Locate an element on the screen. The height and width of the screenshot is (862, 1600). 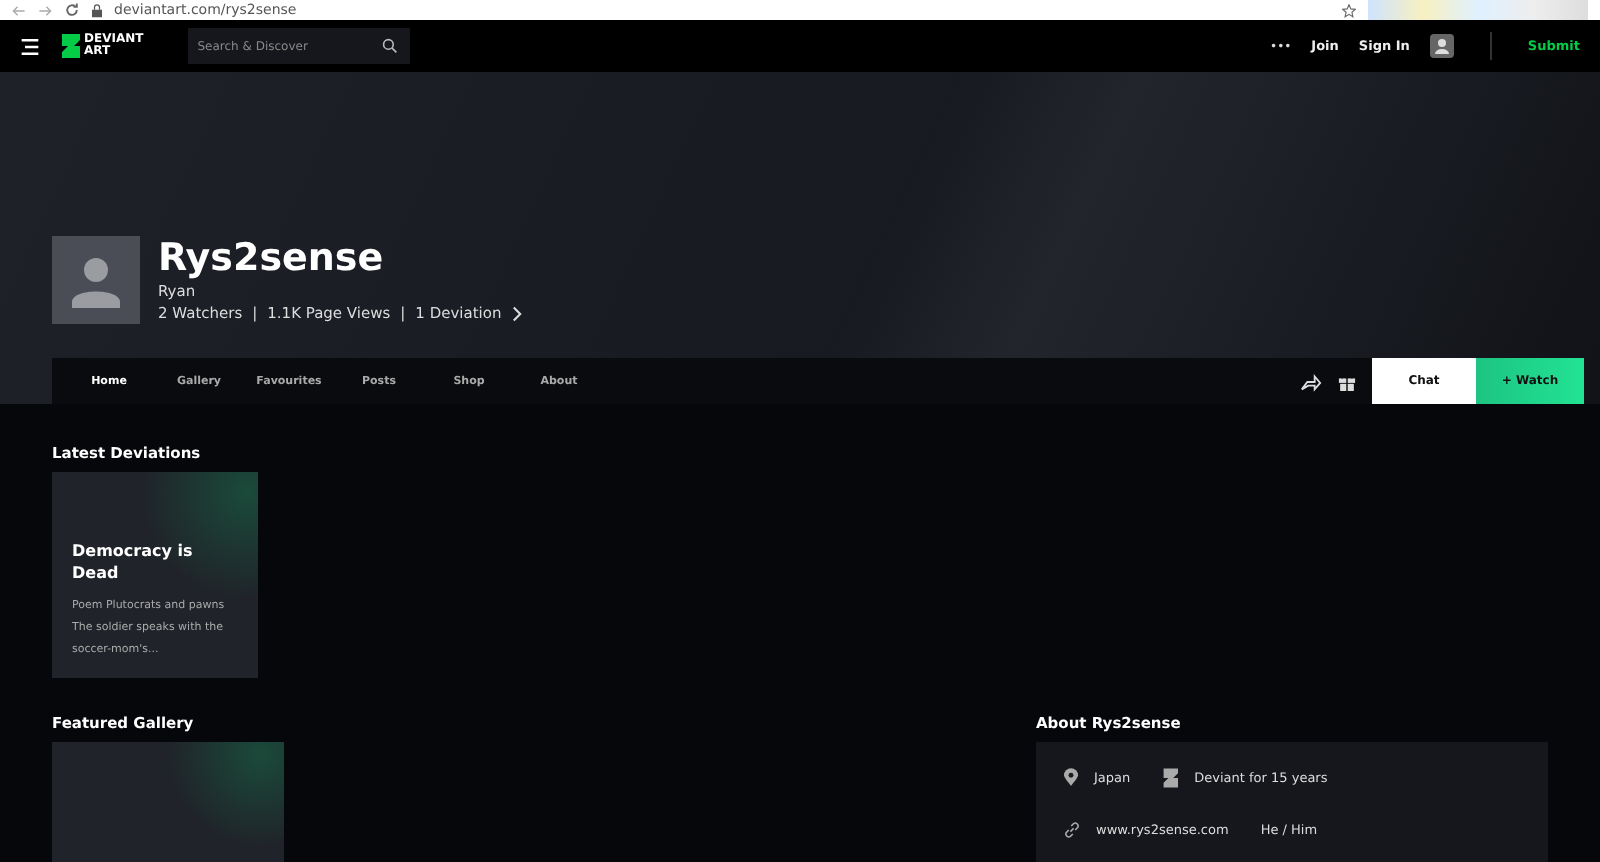
reload-icon is located at coordinates (72, 10).